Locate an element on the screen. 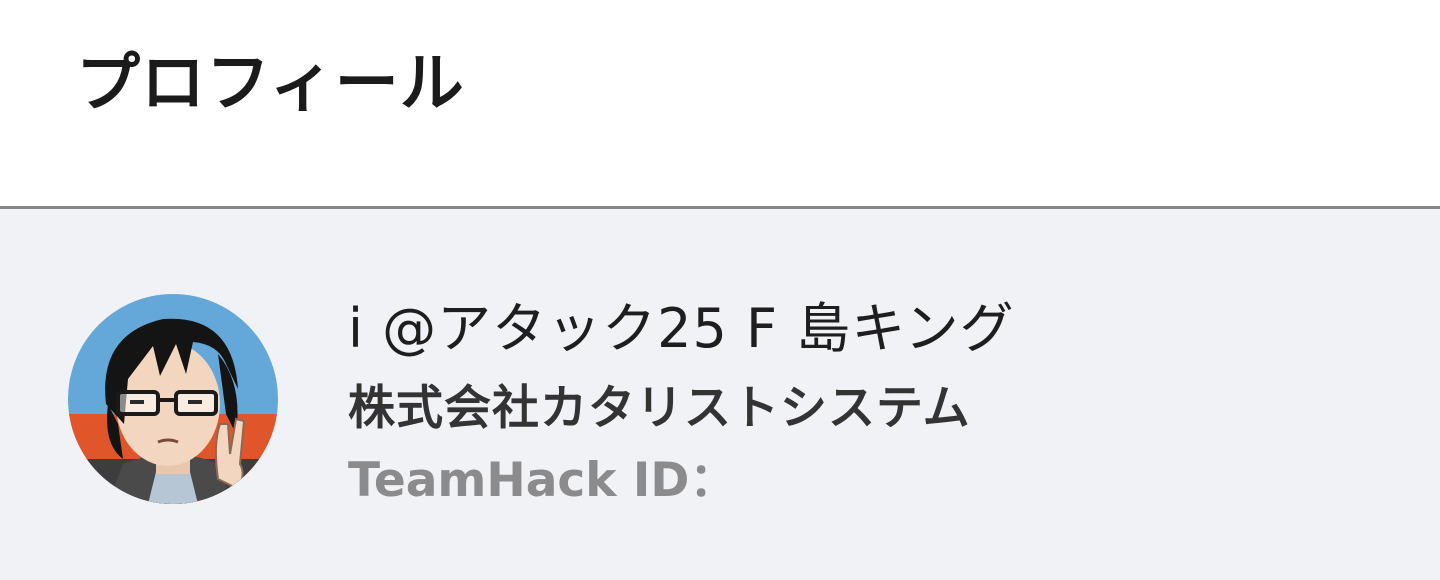 The image size is (1440, 580). teamhack-id-label: TeamHack ID： is located at coordinates (542, 480).